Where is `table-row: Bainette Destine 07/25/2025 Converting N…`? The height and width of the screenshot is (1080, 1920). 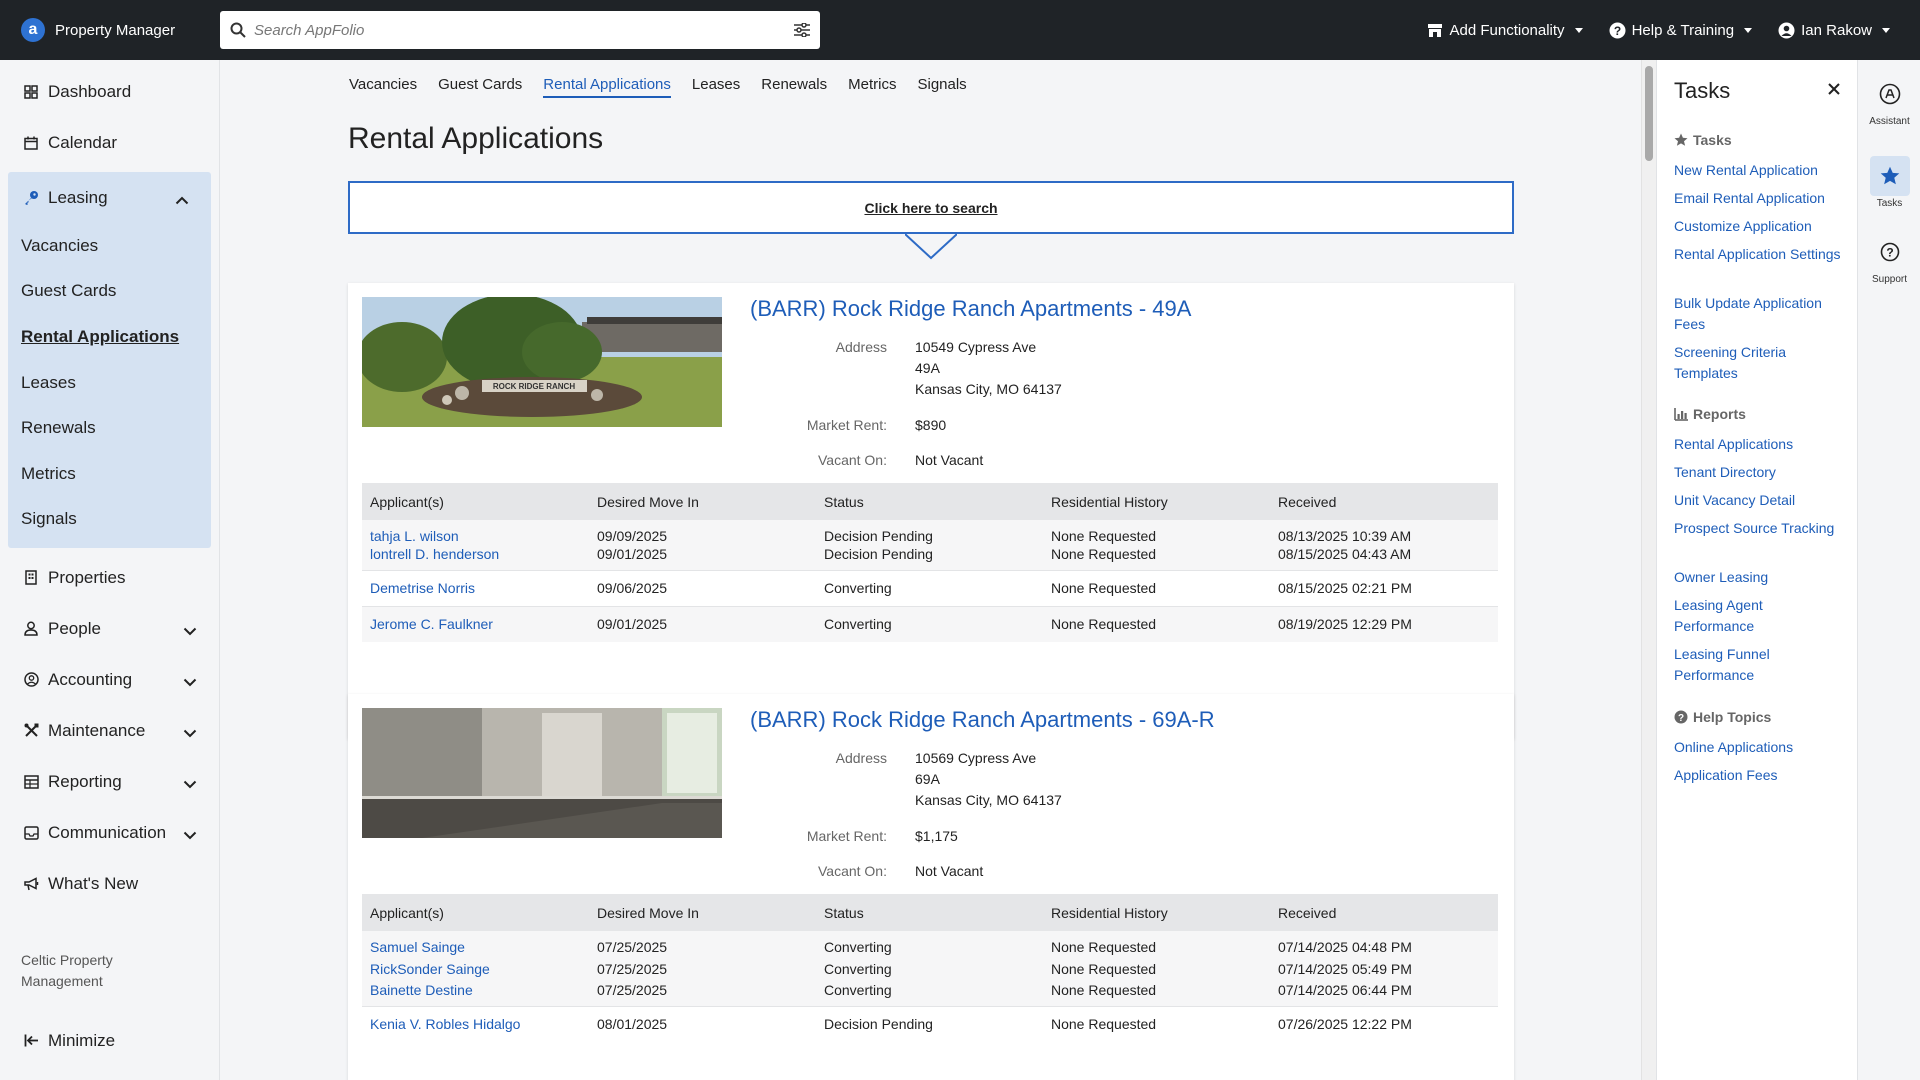
table-row: Bainette Destine 07/25/2025 Converting N… is located at coordinates (930, 993).